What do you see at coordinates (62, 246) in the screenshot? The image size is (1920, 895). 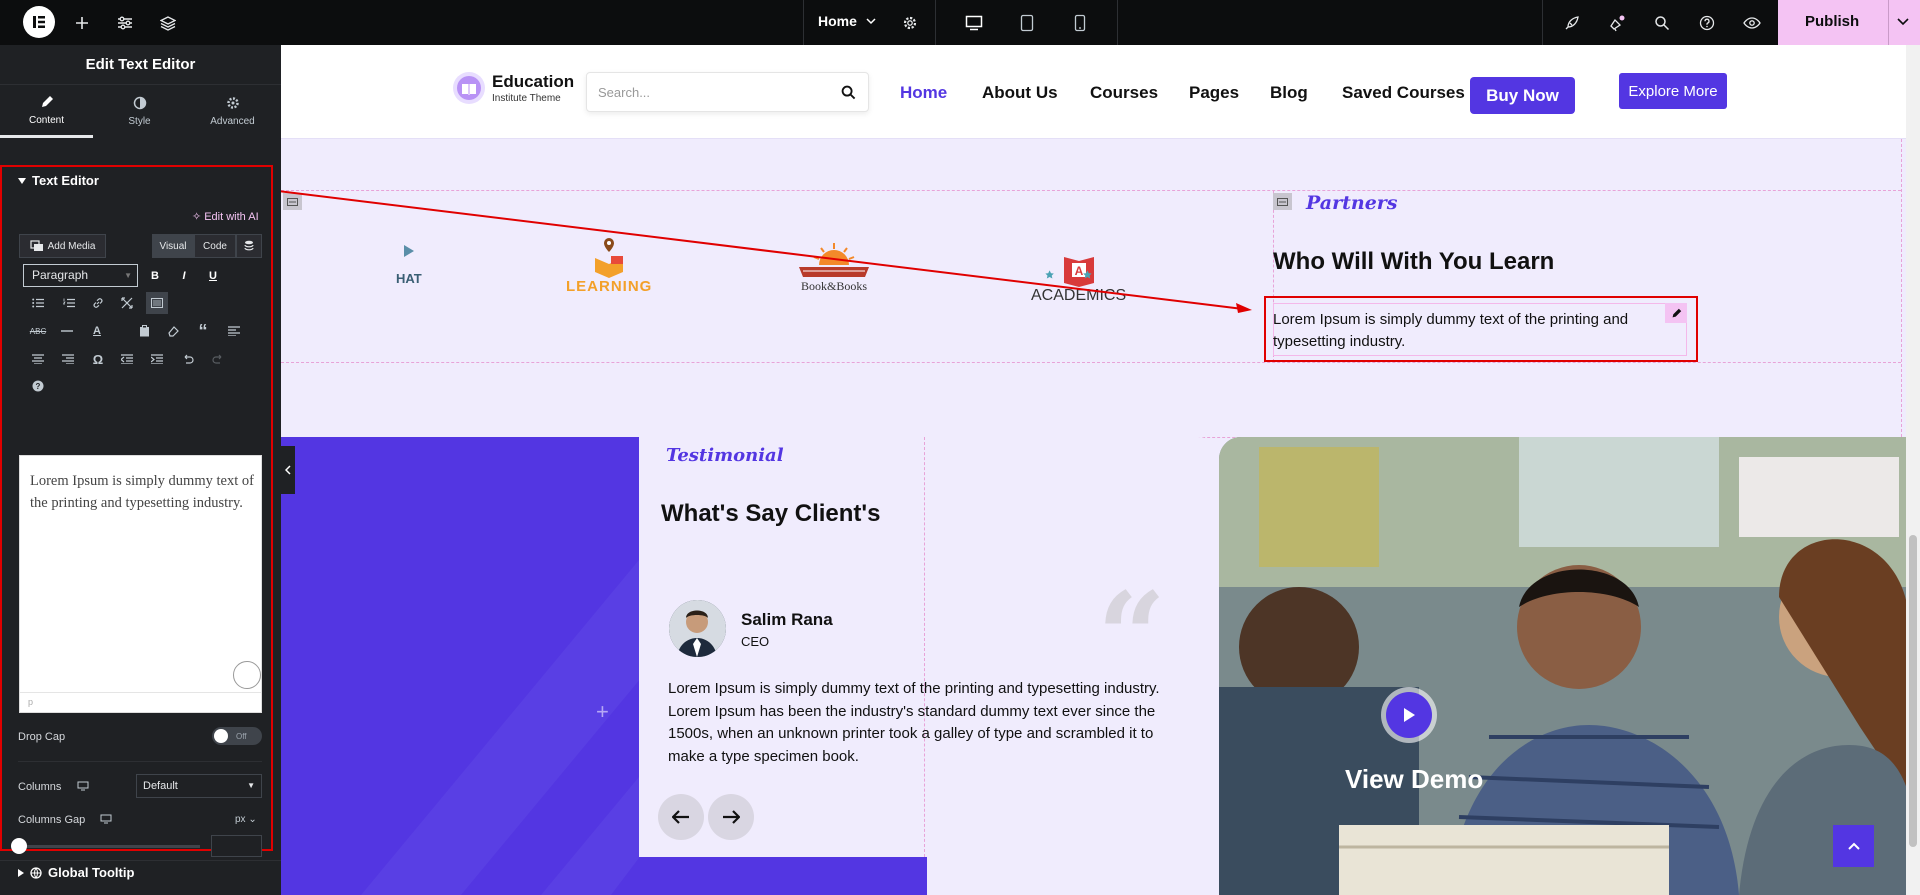 I see `add-media-button: Add Media` at bounding box center [62, 246].